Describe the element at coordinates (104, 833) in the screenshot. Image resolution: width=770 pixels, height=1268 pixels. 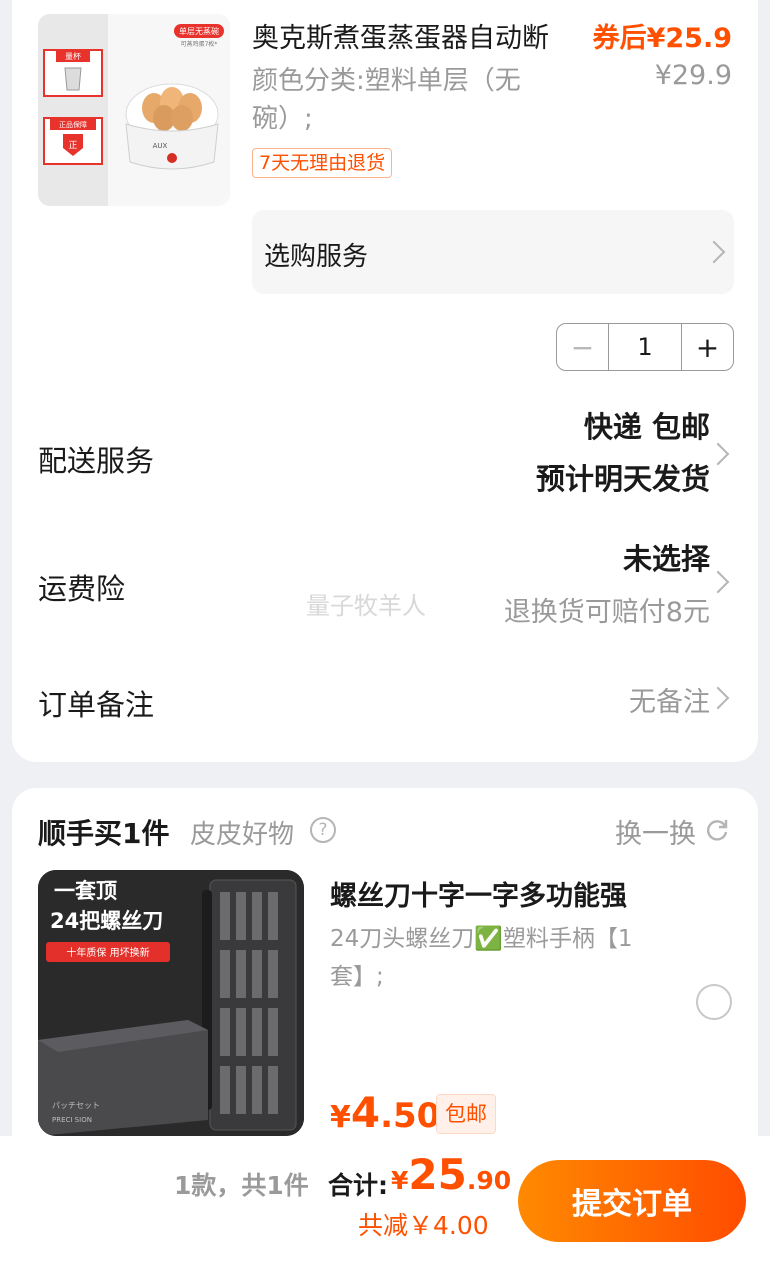
I see `addon-title: 顺手买1件` at that location.